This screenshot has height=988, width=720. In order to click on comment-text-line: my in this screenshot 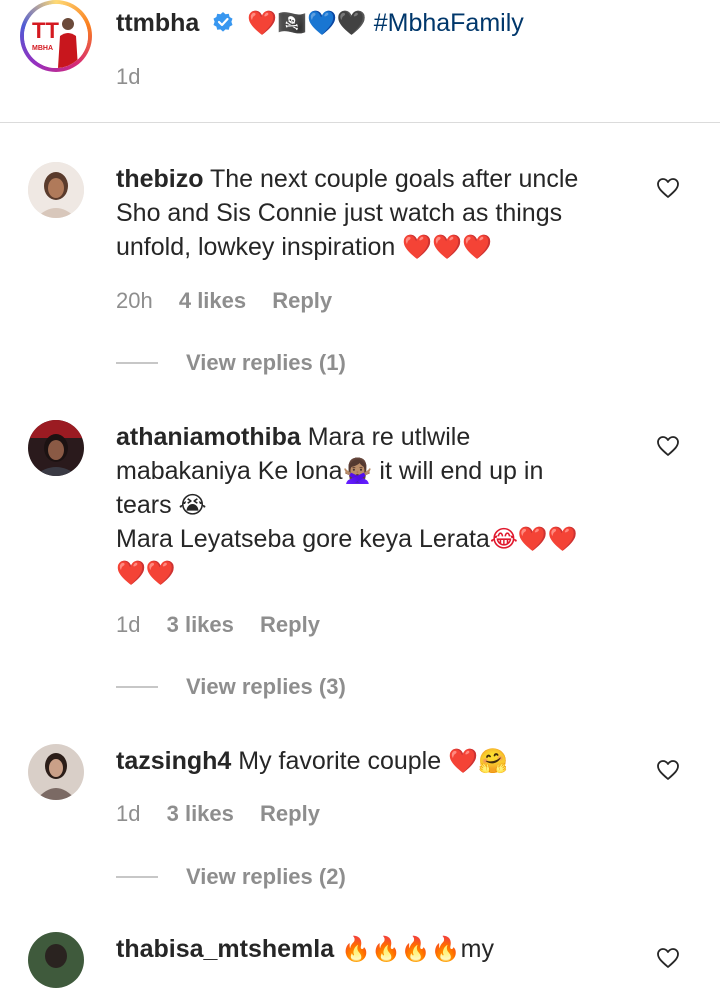, I will do `click(477, 949)`.